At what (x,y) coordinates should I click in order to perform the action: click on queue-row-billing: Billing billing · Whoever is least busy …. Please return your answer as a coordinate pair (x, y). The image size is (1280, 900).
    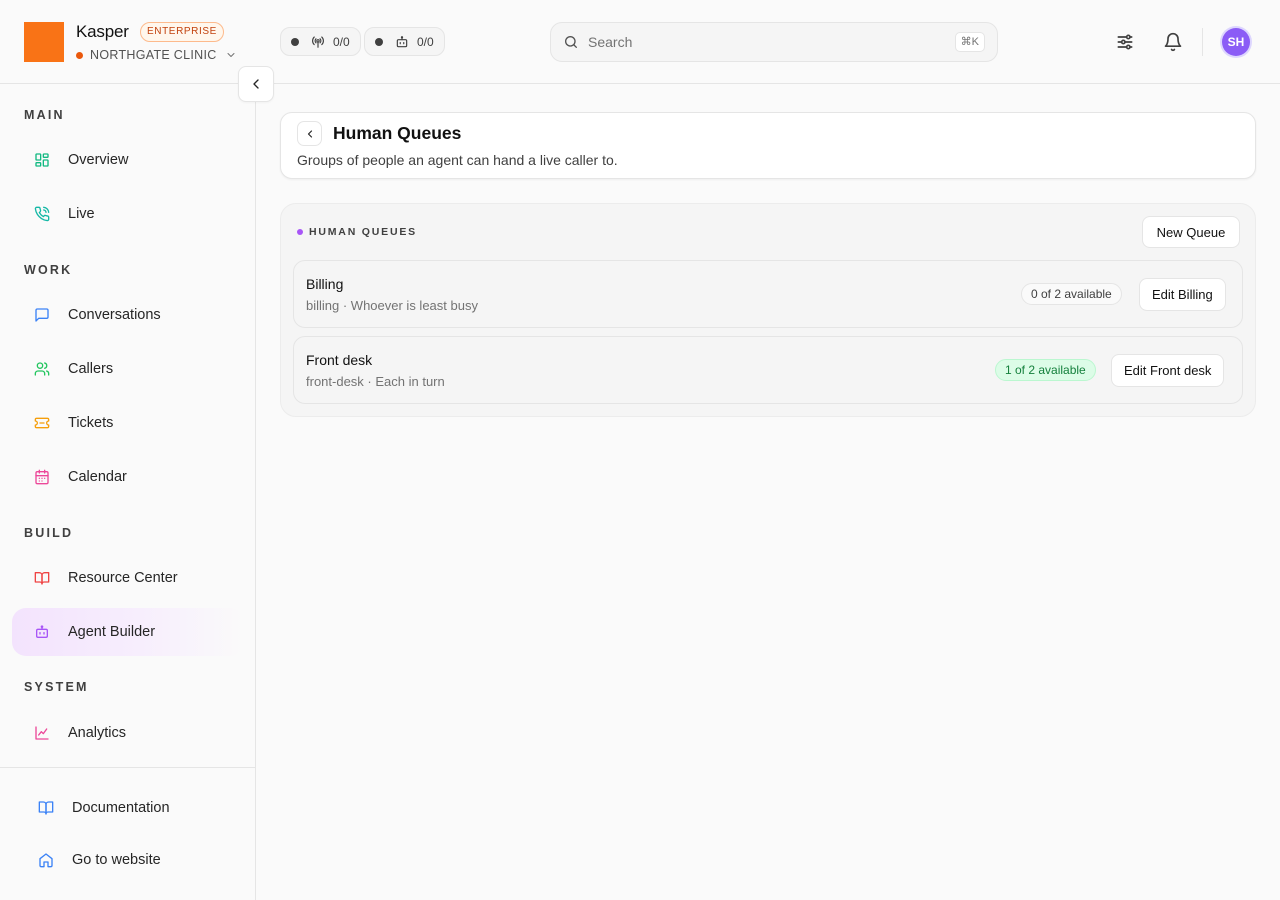
    Looking at the image, I should click on (768, 294).